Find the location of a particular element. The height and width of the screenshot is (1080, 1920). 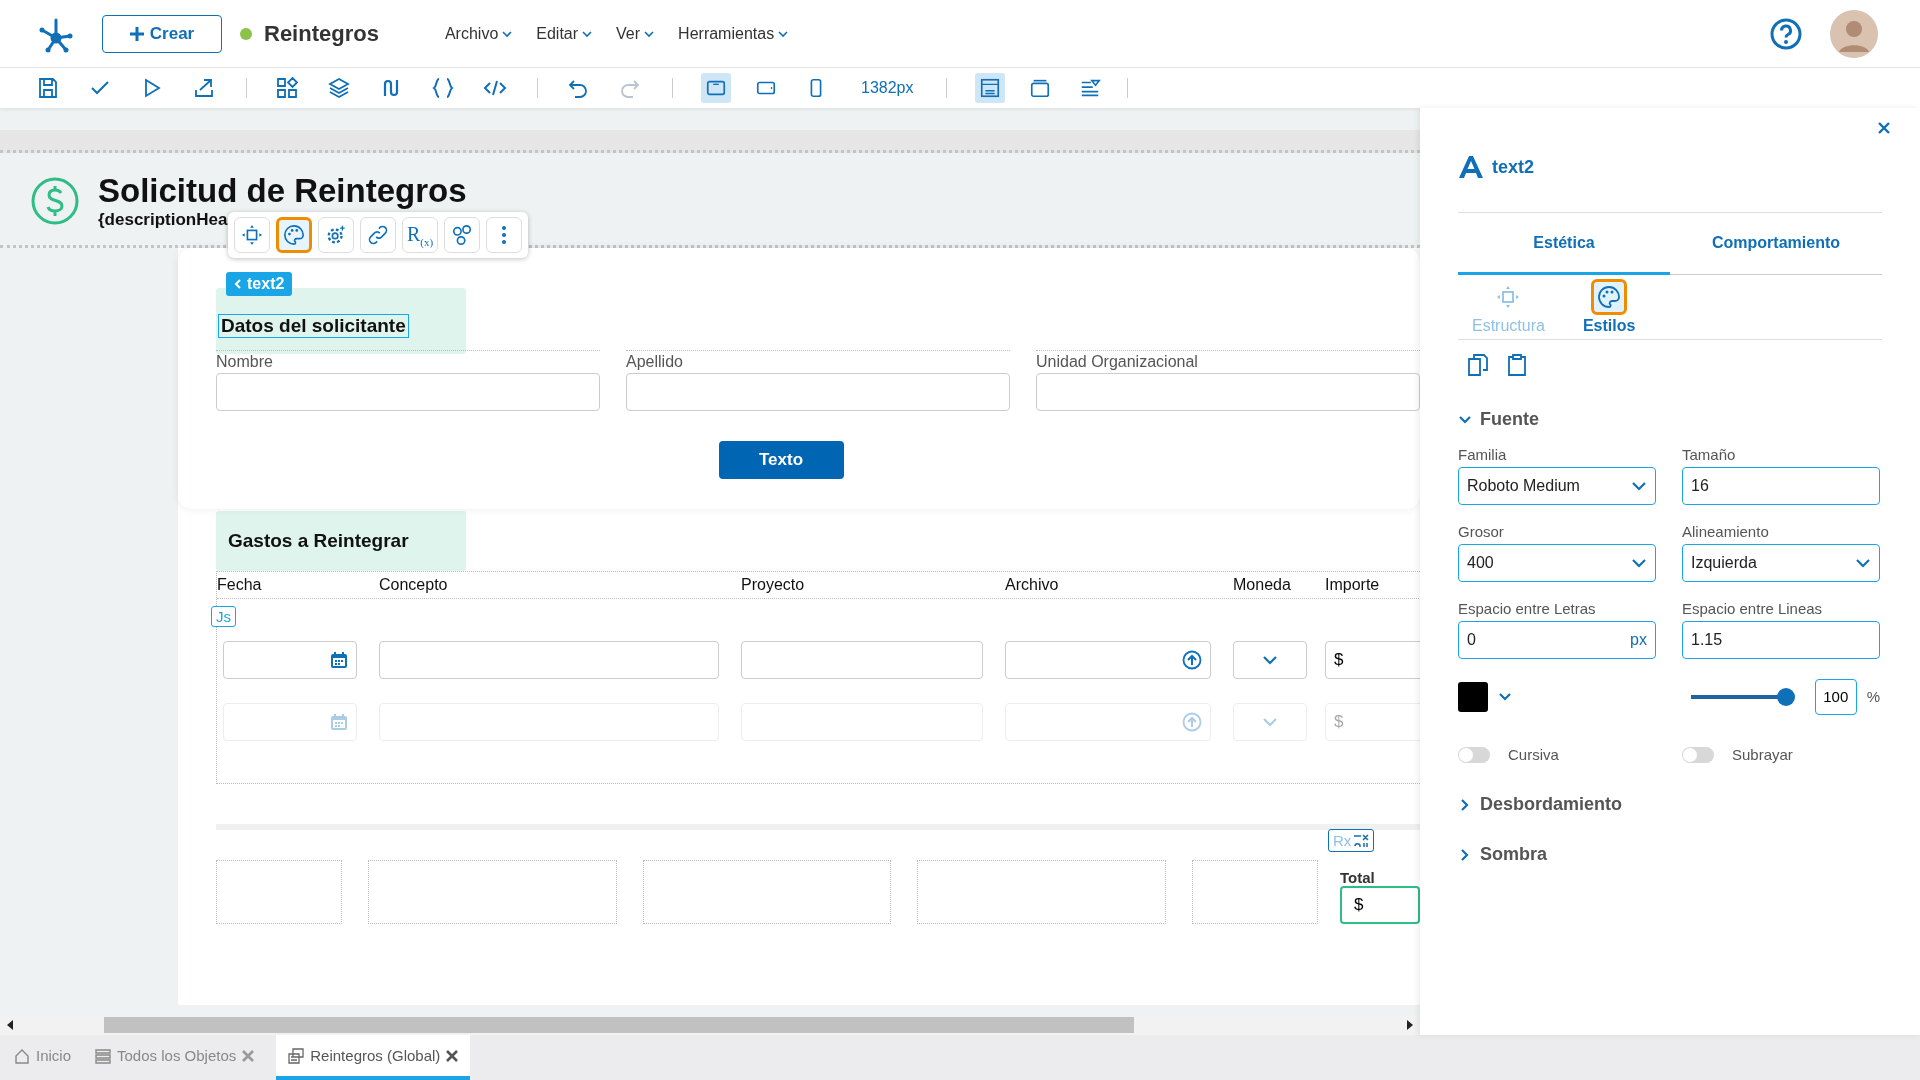

field-label: Apellido is located at coordinates (655, 362).